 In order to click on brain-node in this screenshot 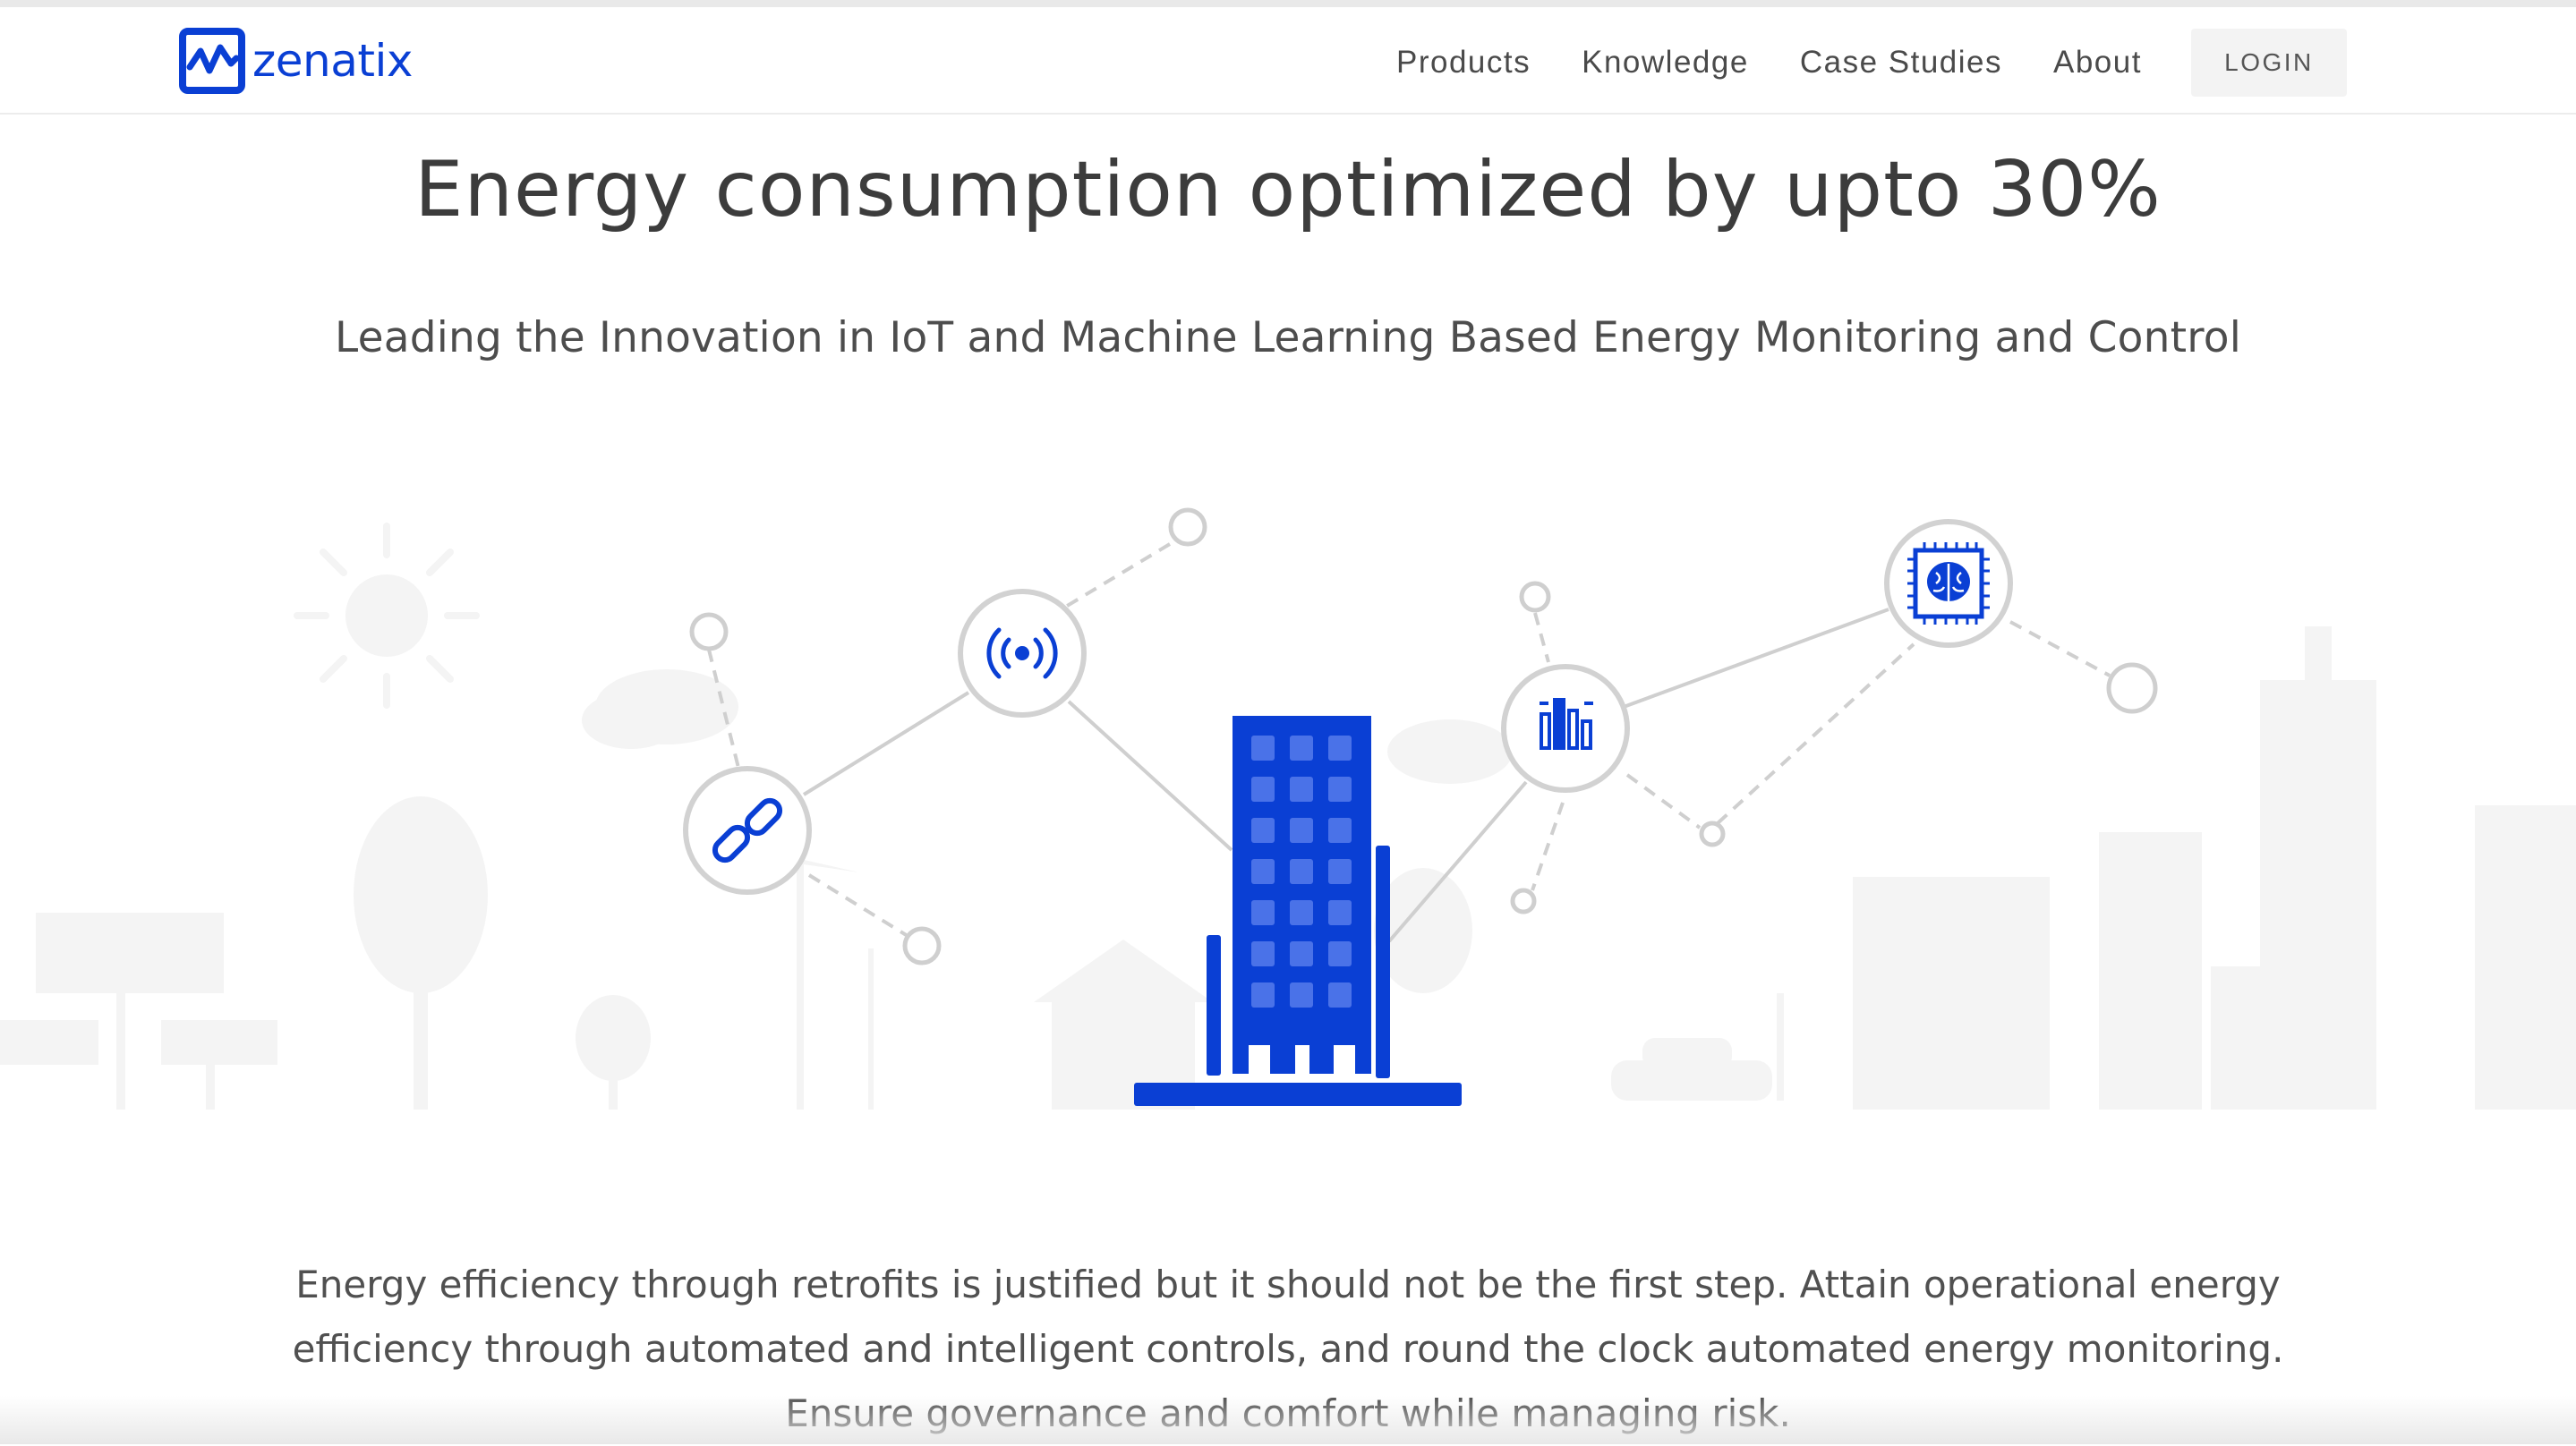, I will do `click(1948, 583)`.